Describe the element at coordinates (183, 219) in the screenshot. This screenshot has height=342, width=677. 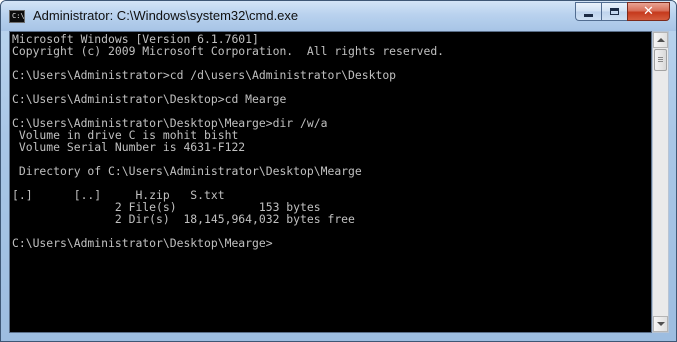
I see `console-line: 2 Dir(s) 18,145,964,032 bytes free` at that location.